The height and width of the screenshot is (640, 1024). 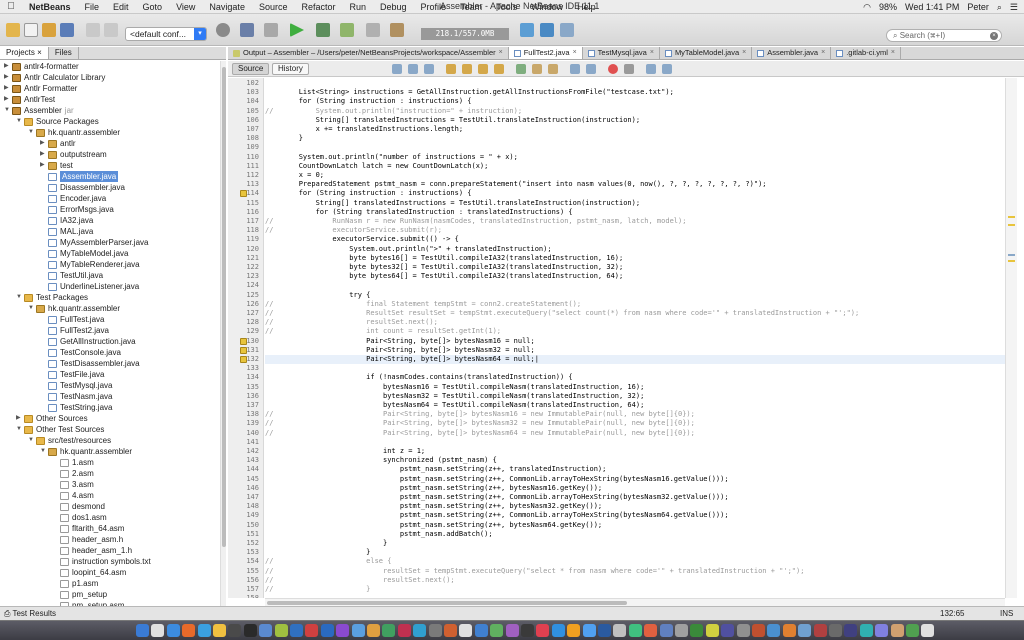 What do you see at coordinates (69, 440) in the screenshot?
I see `tree-item: ▼ src/test/resources` at bounding box center [69, 440].